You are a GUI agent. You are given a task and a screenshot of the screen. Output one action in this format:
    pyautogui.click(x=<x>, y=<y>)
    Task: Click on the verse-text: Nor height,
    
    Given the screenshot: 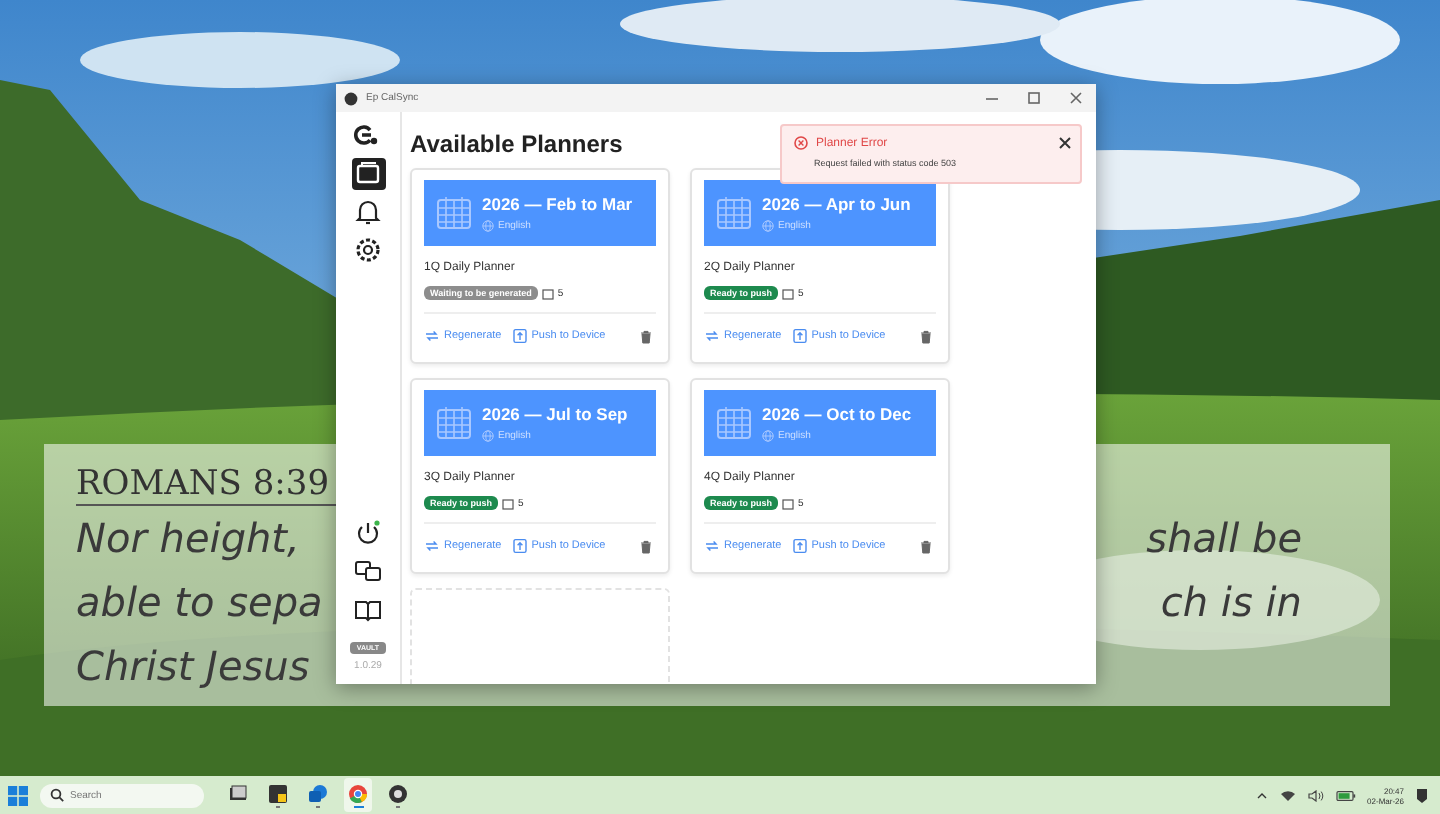 What is the action you would take?
    pyautogui.click(x=188, y=539)
    